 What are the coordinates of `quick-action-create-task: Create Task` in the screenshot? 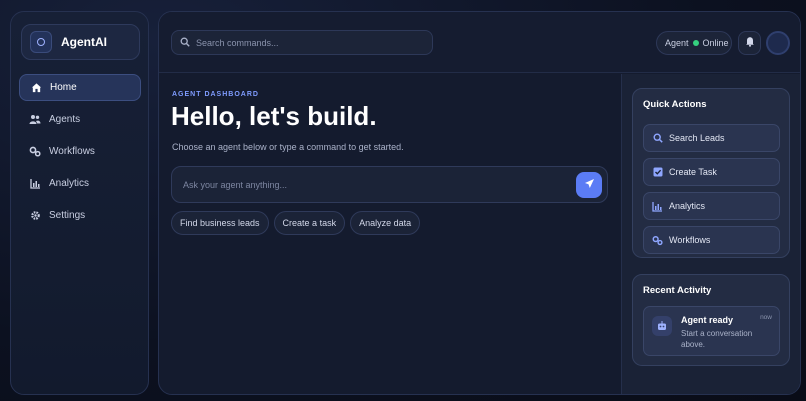 It's located at (711, 172).